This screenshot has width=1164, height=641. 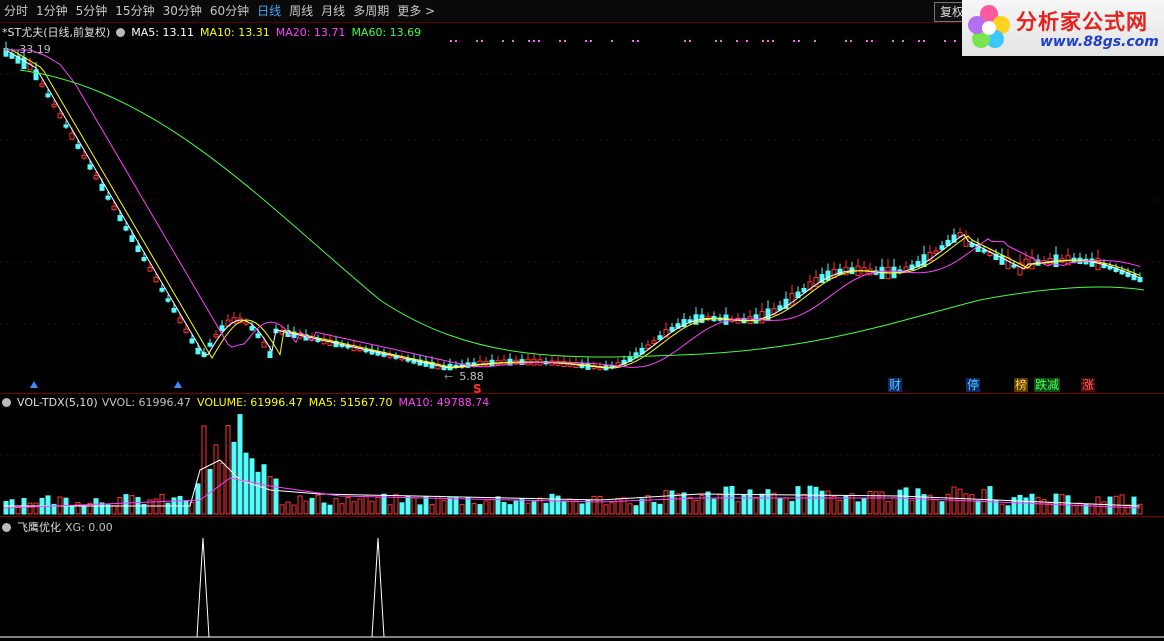 What do you see at coordinates (52, 11) in the screenshot?
I see `tab-1: 1分钟` at bounding box center [52, 11].